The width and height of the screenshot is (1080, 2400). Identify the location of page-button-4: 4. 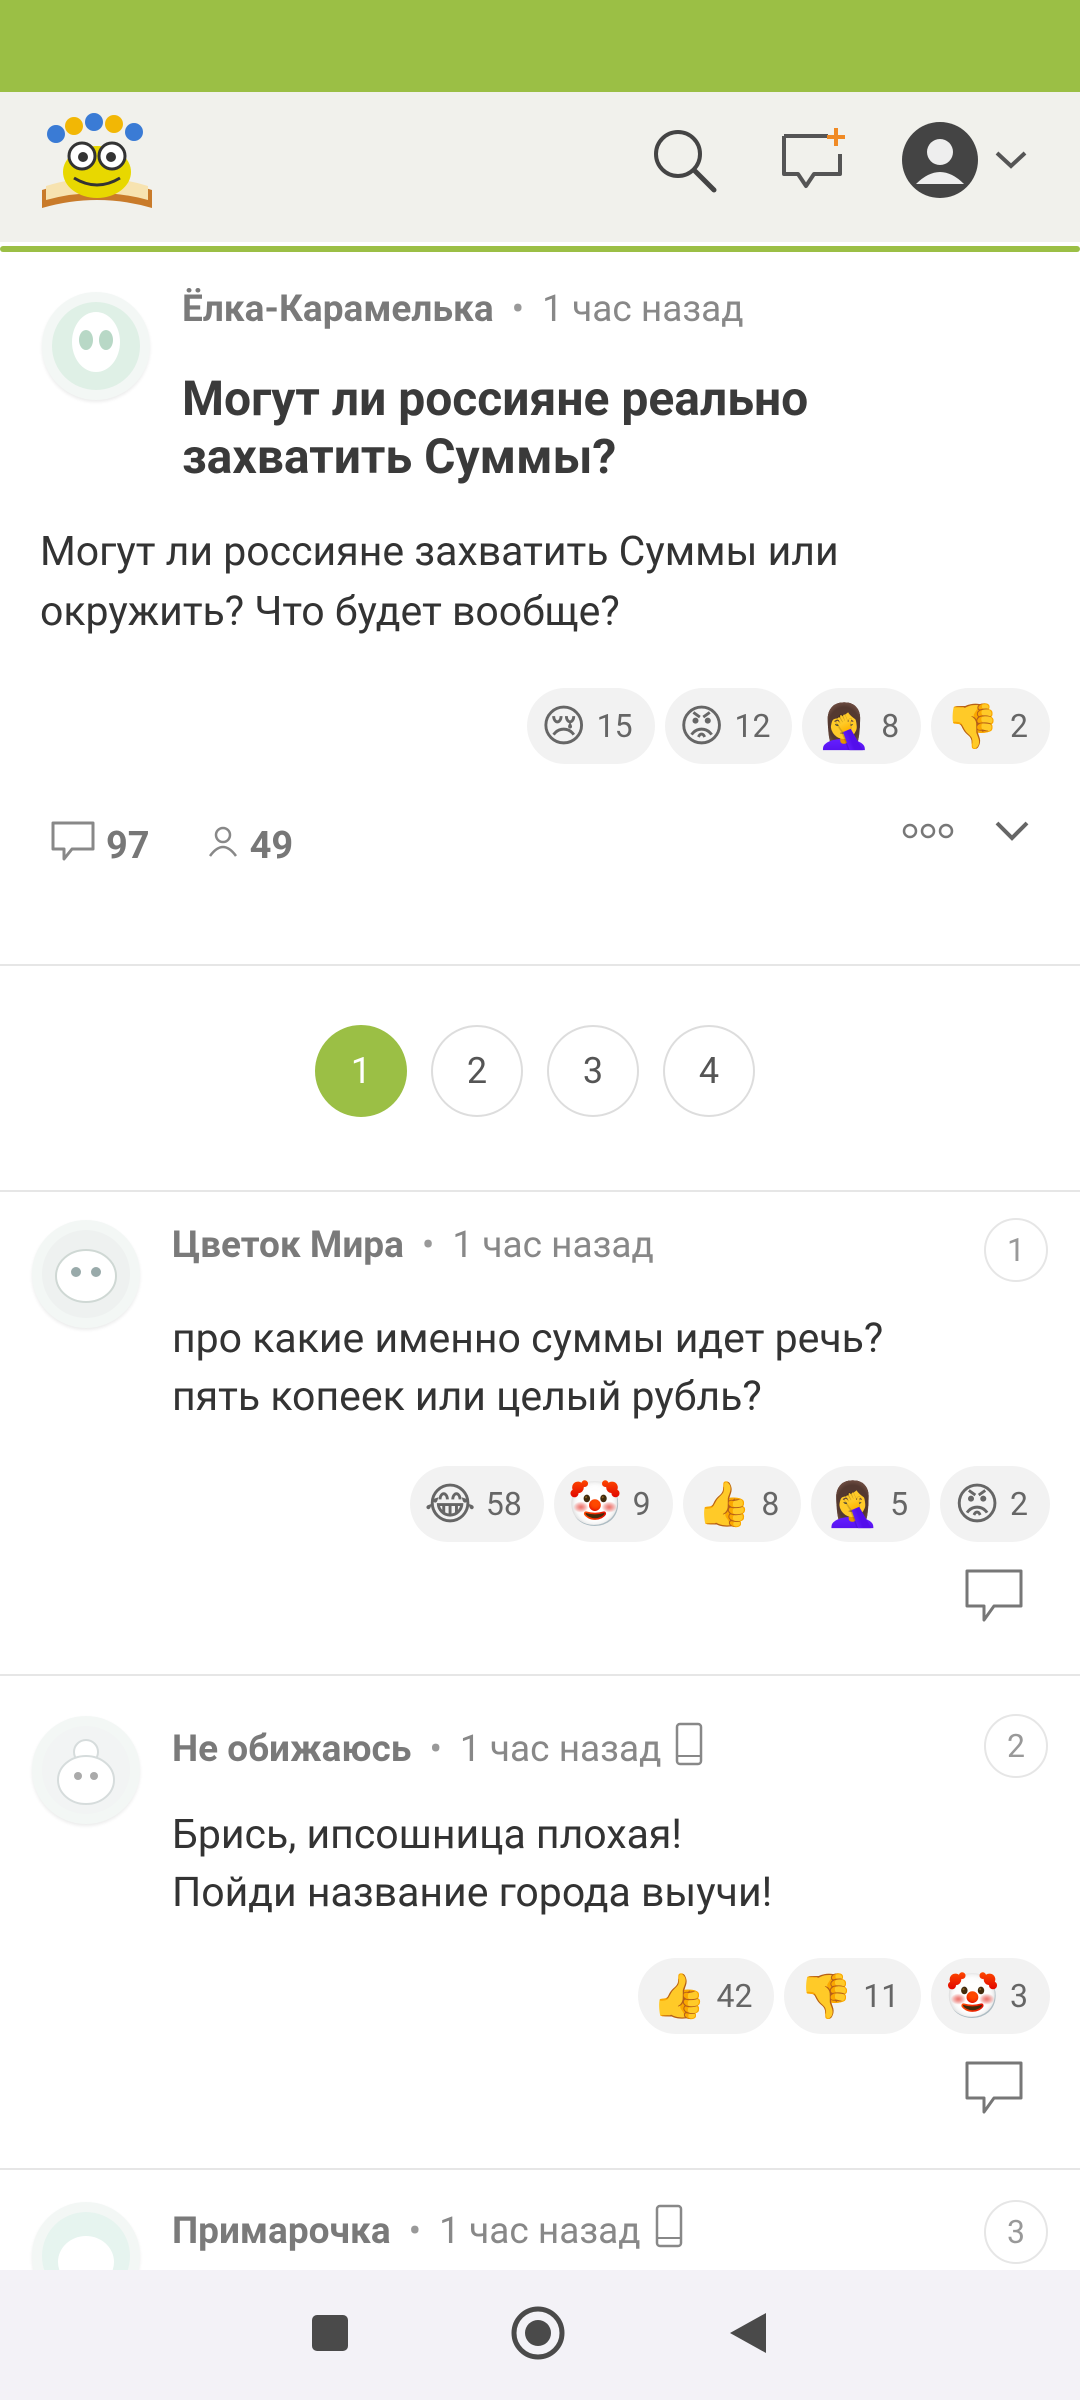
(709, 1071).